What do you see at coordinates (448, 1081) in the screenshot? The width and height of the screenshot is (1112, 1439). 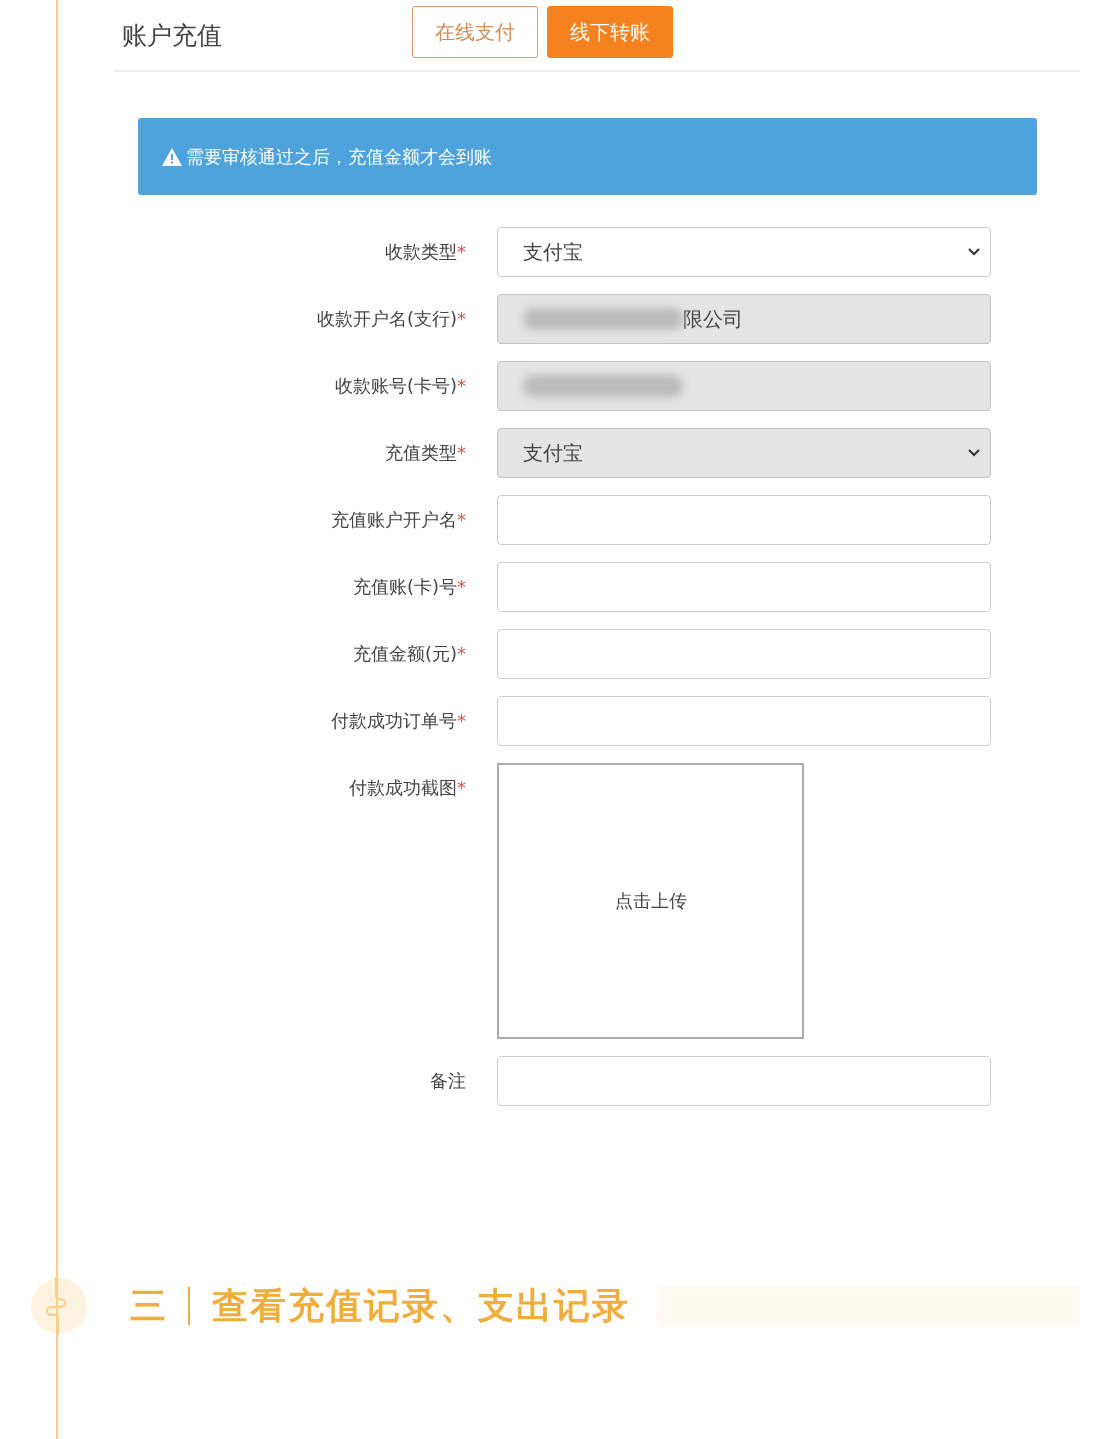 I see `field-label: 备注` at bounding box center [448, 1081].